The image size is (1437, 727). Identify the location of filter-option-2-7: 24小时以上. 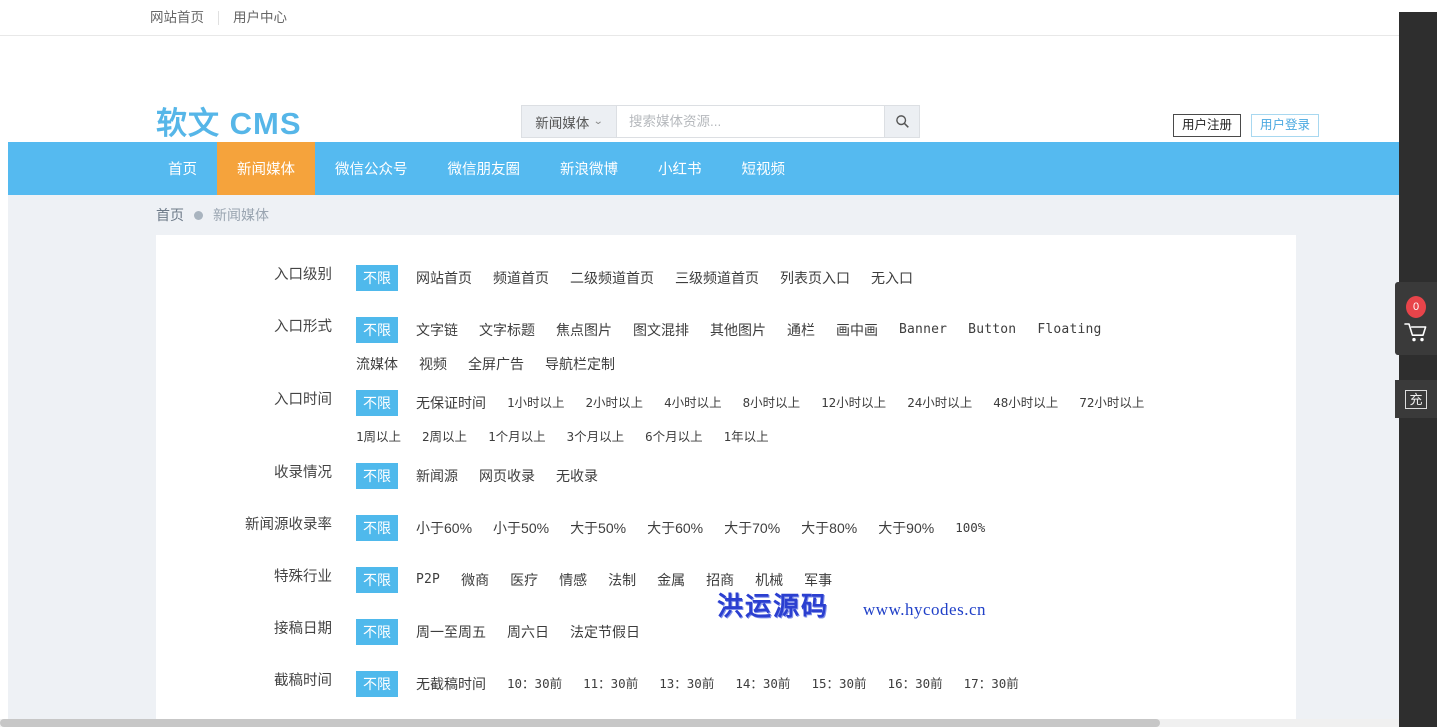
(939, 403).